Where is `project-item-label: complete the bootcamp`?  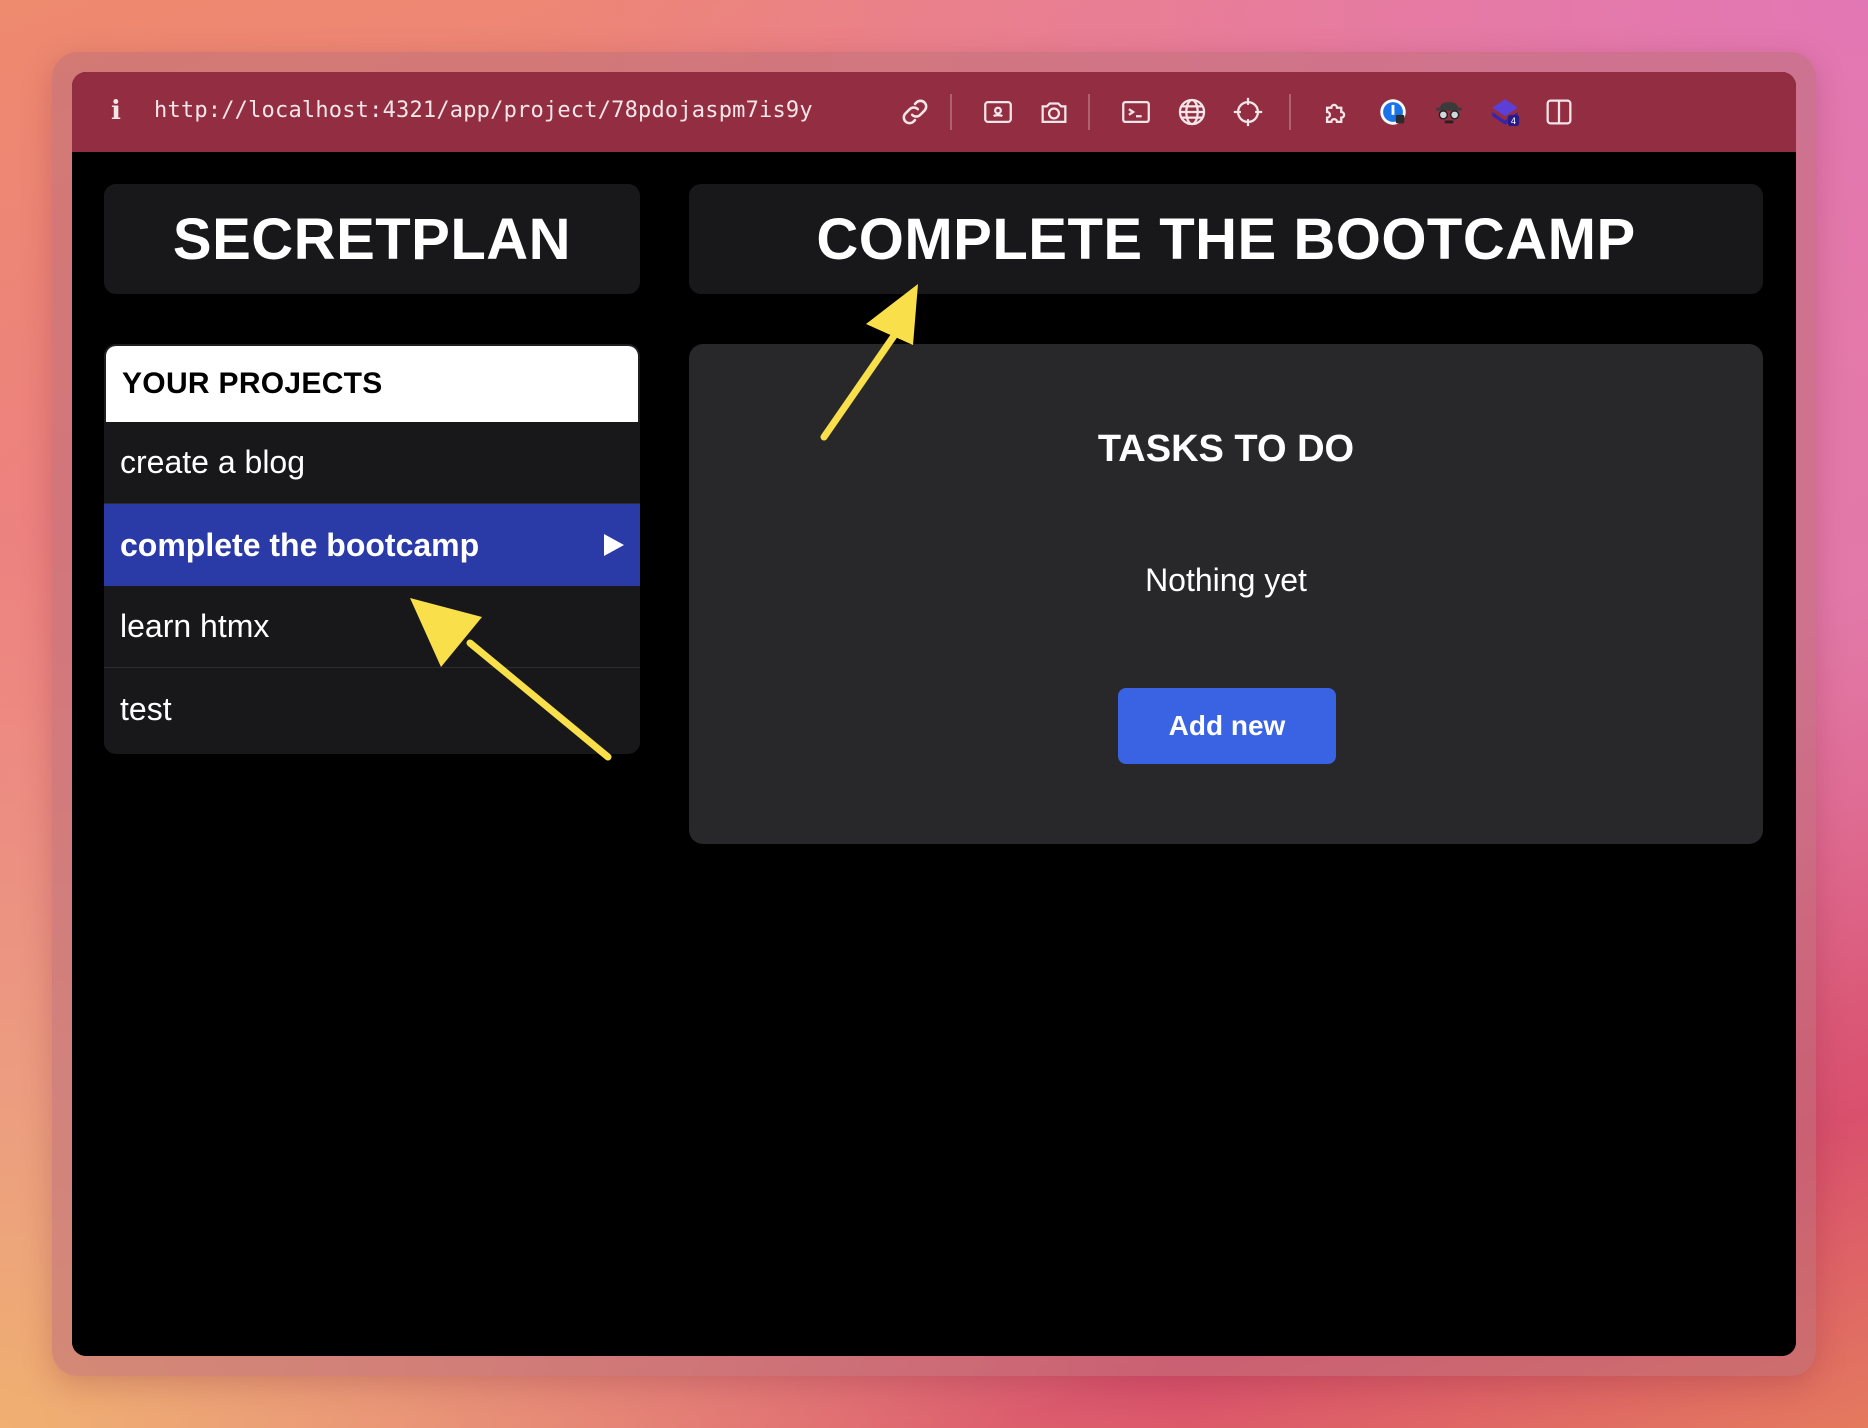
project-item-label: complete the bootcamp is located at coordinates (300, 544).